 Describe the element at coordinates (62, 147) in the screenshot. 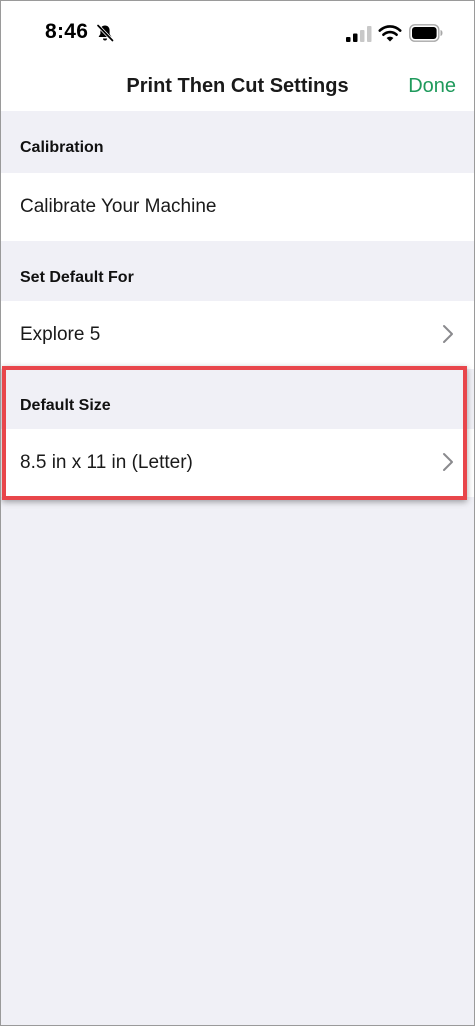

I see `section-header-label: Calibration` at that location.